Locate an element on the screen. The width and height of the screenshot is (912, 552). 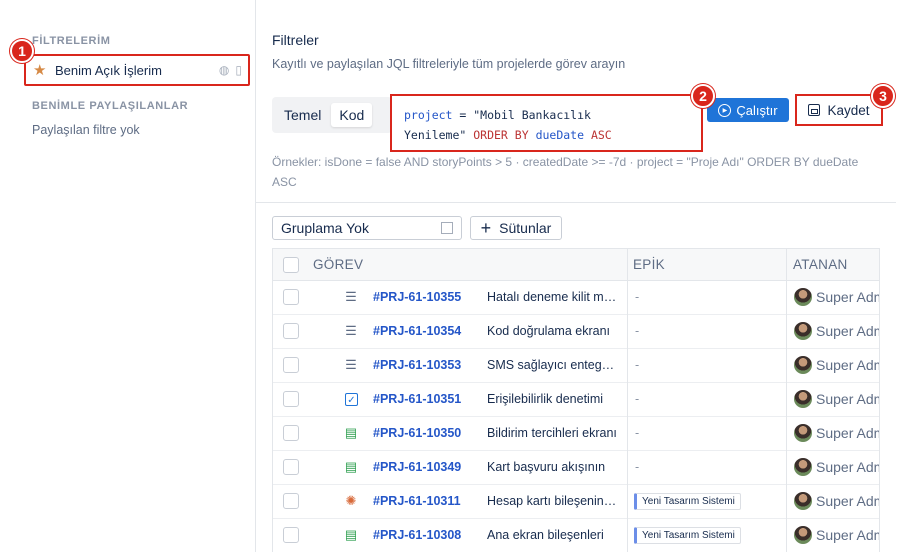
task-key-link: #PRJ-61-10351 is located at coordinates (417, 399).